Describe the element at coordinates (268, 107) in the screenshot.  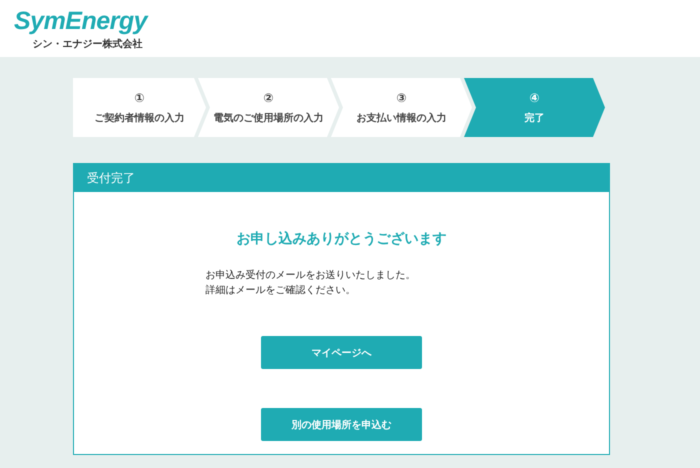
I see `progress-step: ② 電気のご使用場所の入力` at that location.